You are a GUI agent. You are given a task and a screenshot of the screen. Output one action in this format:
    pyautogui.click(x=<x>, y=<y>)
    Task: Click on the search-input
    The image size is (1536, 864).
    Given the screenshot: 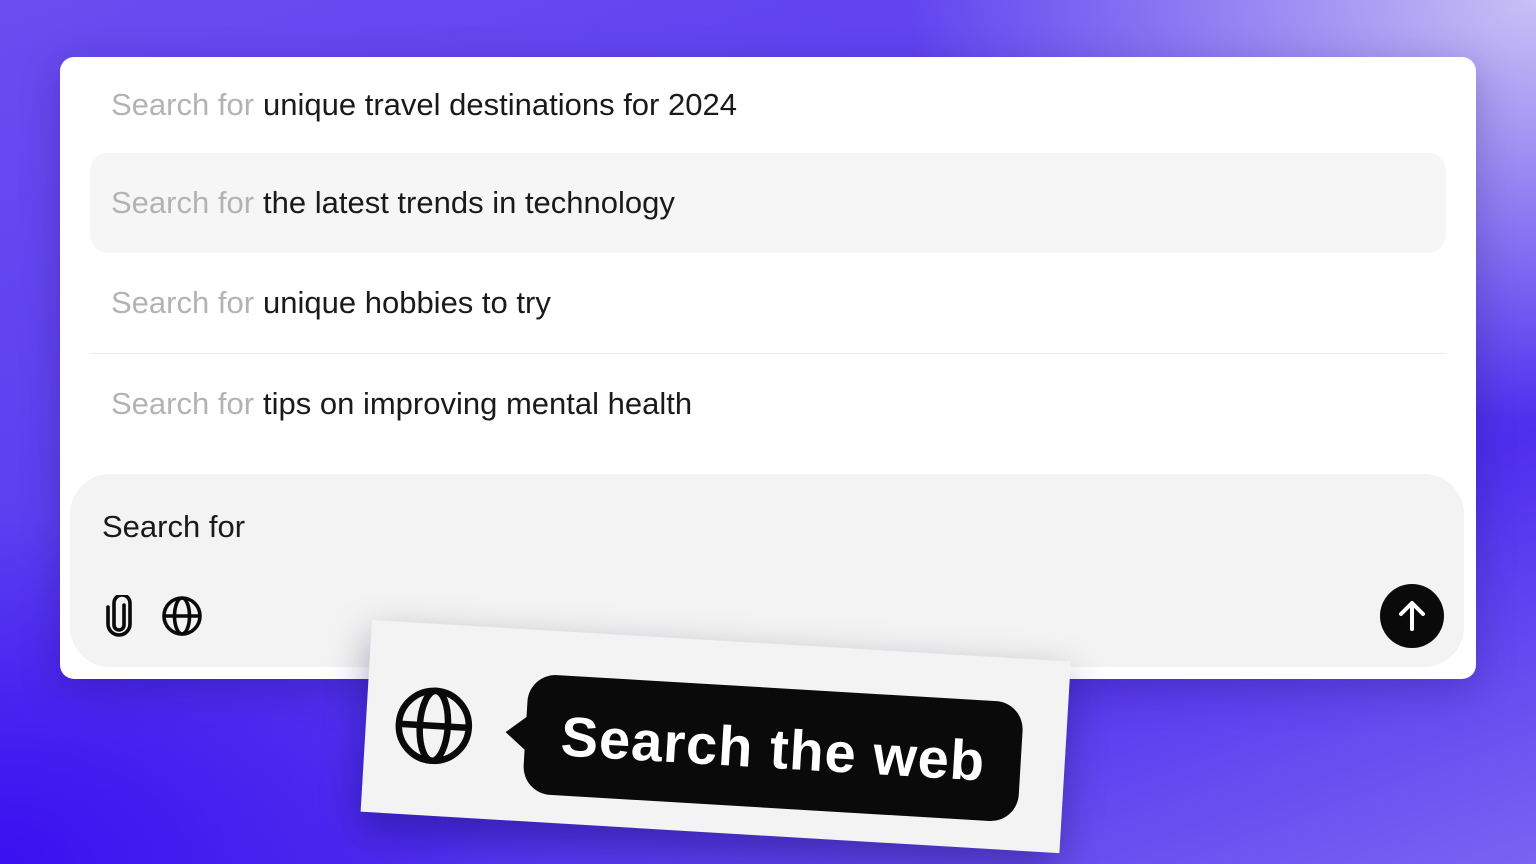 What is the action you would take?
    pyautogui.click(x=602, y=527)
    